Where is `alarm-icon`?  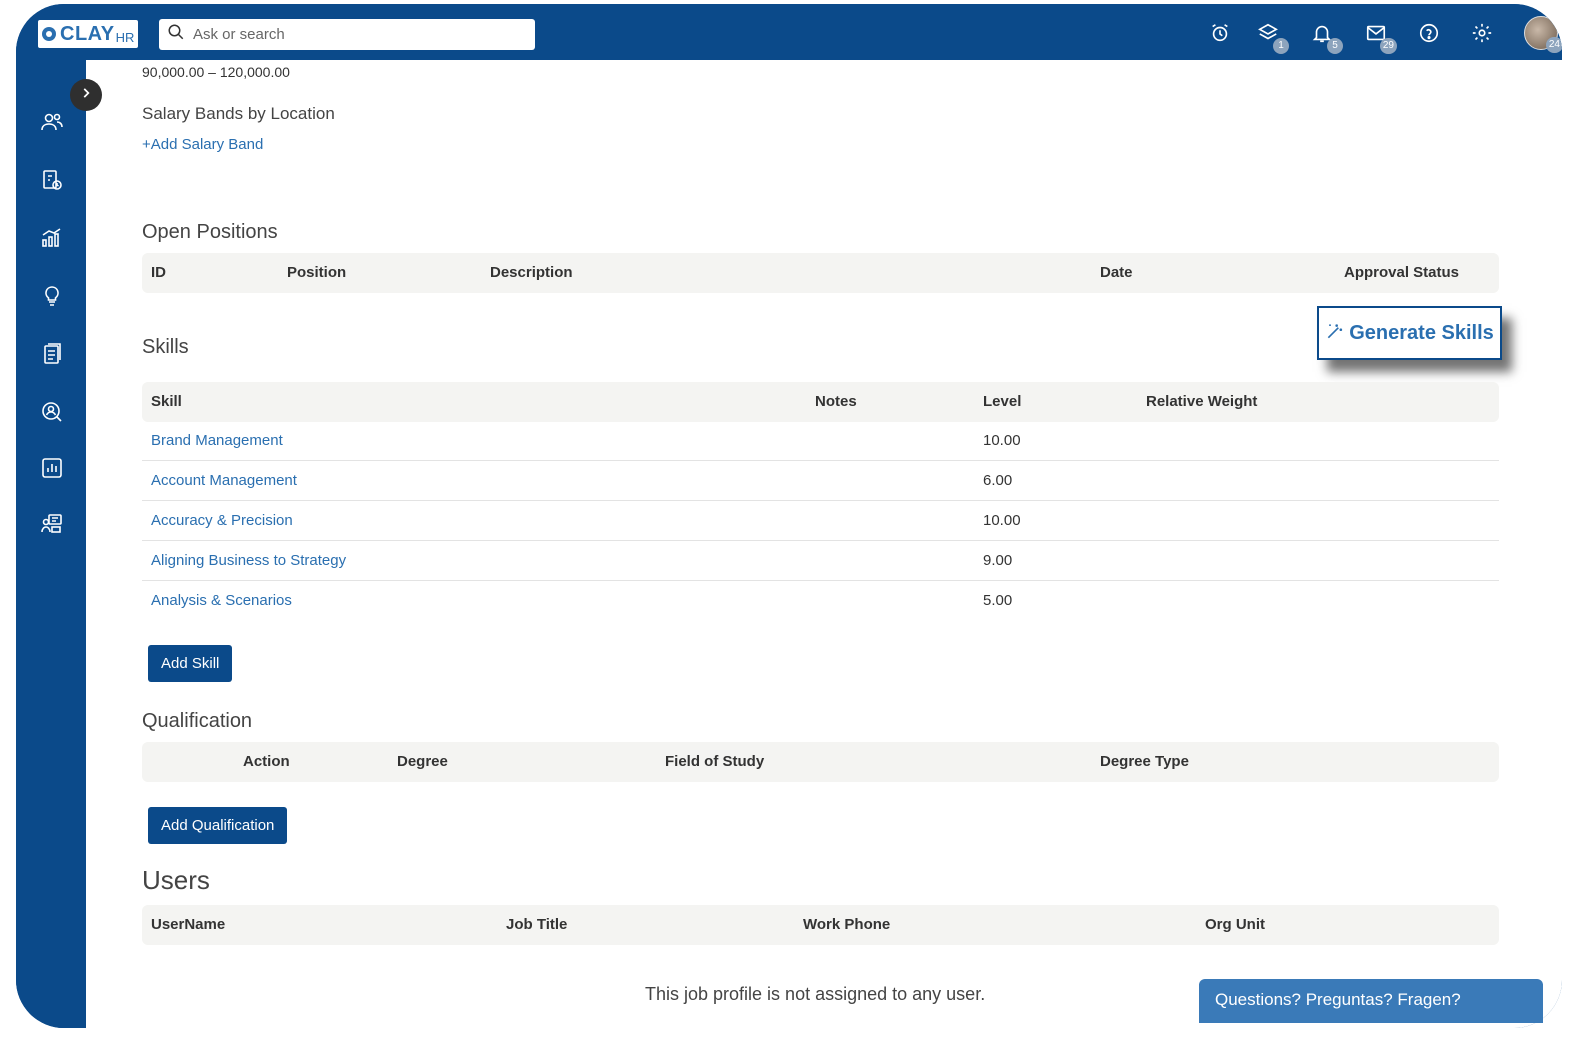
alarm-icon is located at coordinates (1220, 33).